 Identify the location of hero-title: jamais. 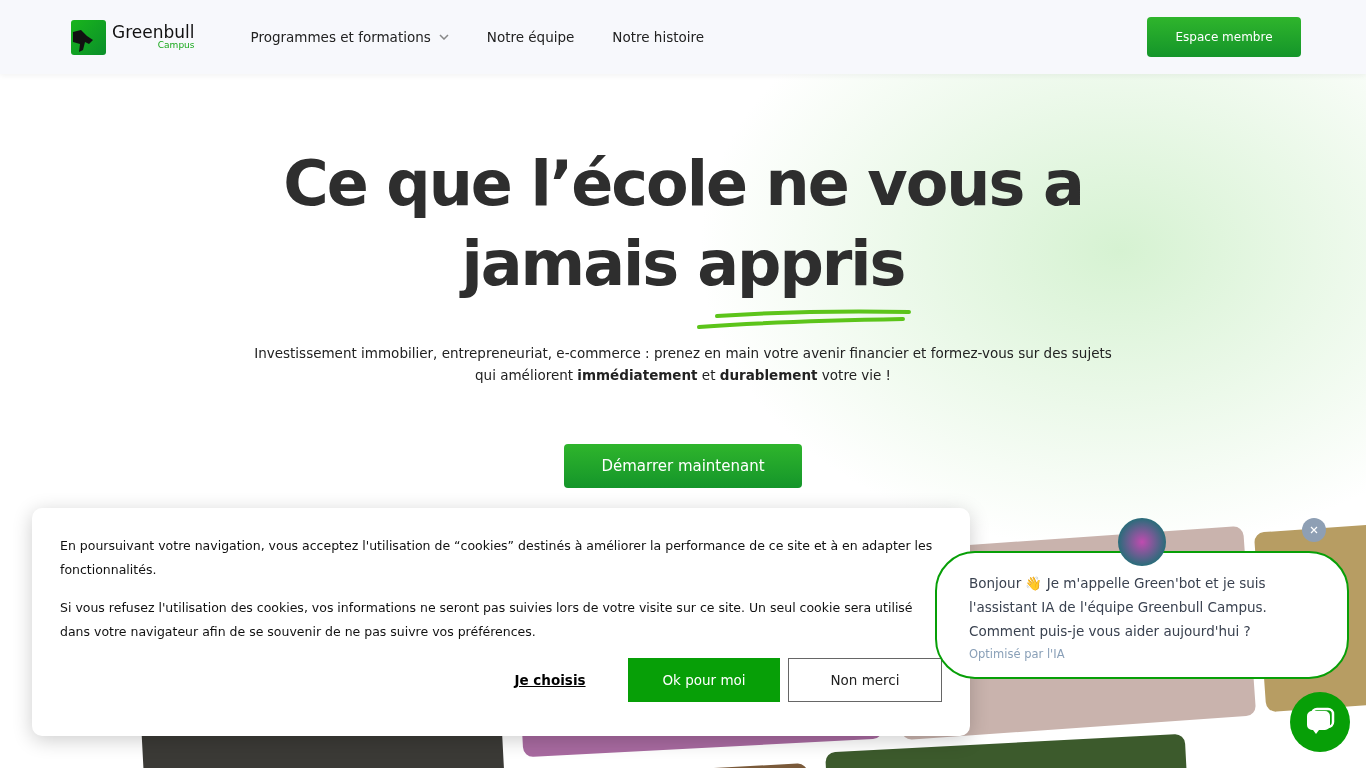
(569, 264).